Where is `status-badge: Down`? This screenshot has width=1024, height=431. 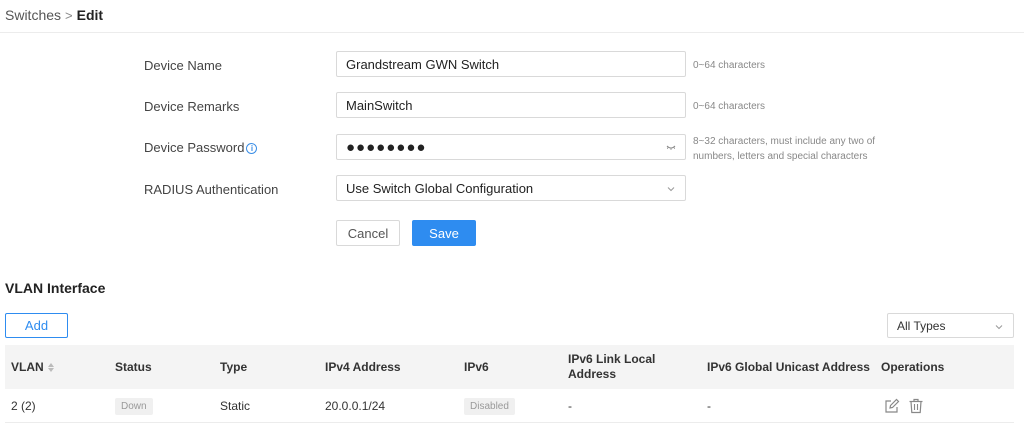 status-badge: Down is located at coordinates (134, 406).